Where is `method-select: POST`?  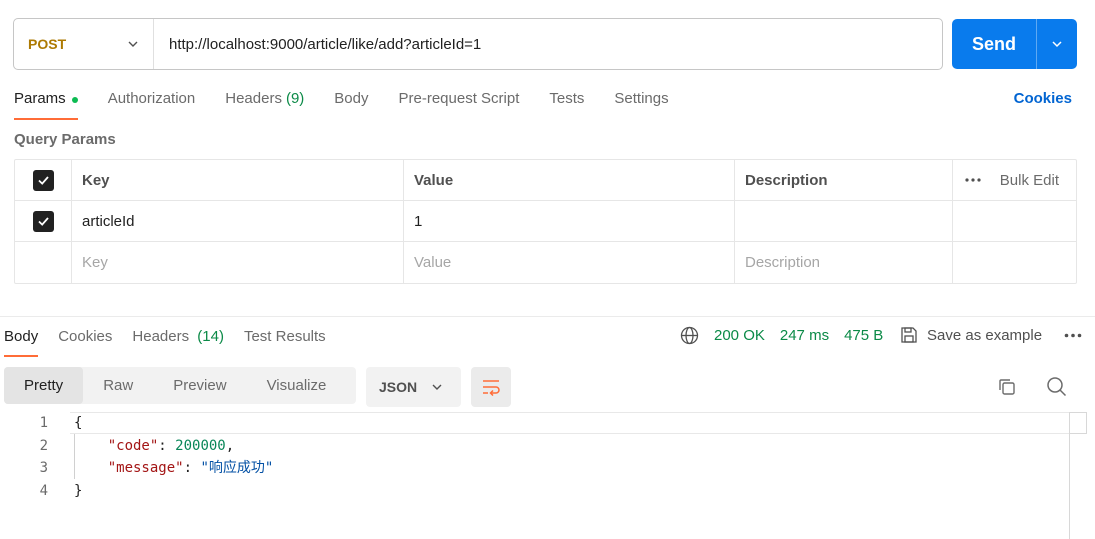 method-select: POST is located at coordinates (84, 44).